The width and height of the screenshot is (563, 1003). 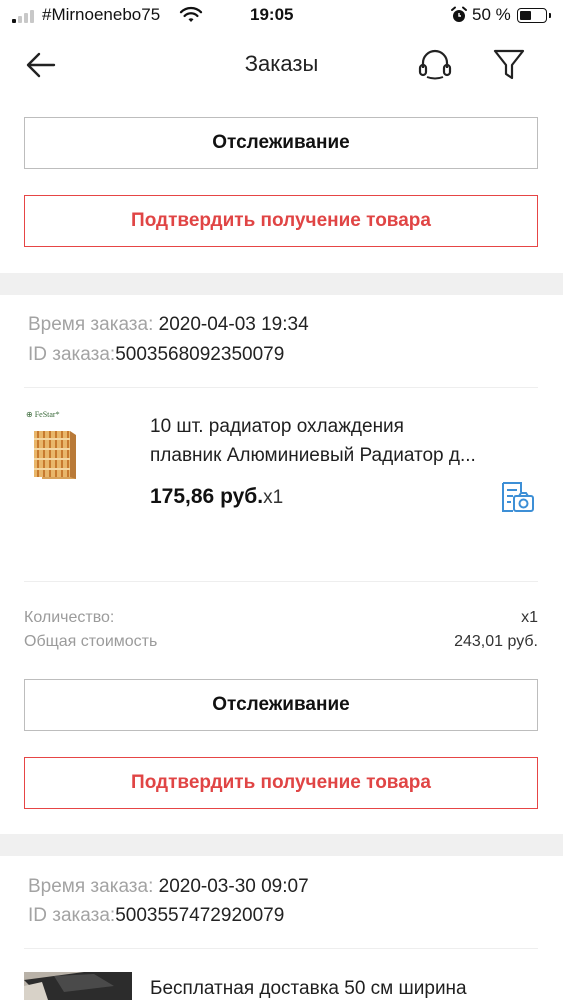 I want to click on product-thumbnail, so click(x=78, y=986).